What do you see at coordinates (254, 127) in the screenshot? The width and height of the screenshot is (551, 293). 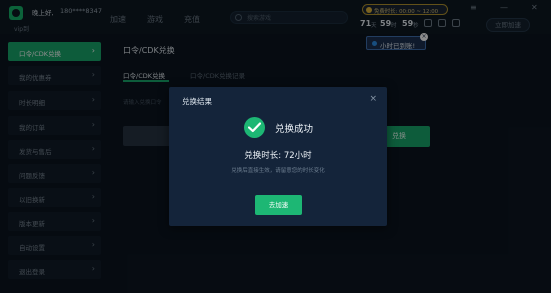 I see `success-check-icon` at bounding box center [254, 127].